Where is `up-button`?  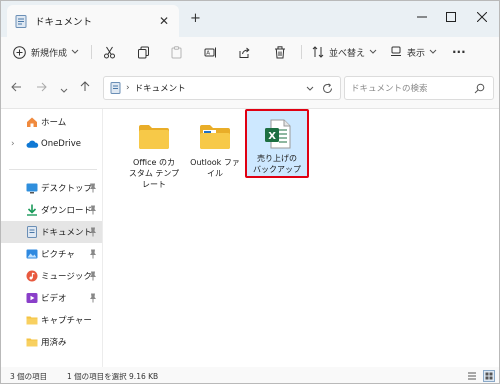
up-button is located at coordinates (85, 88).